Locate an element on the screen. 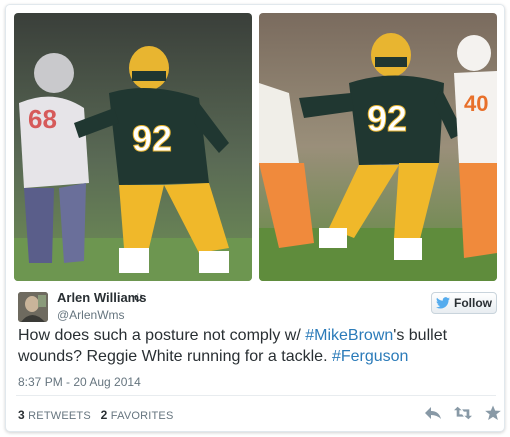  hashtag-ferguson-link: #Ferguson is located at coordinates (370, 356).